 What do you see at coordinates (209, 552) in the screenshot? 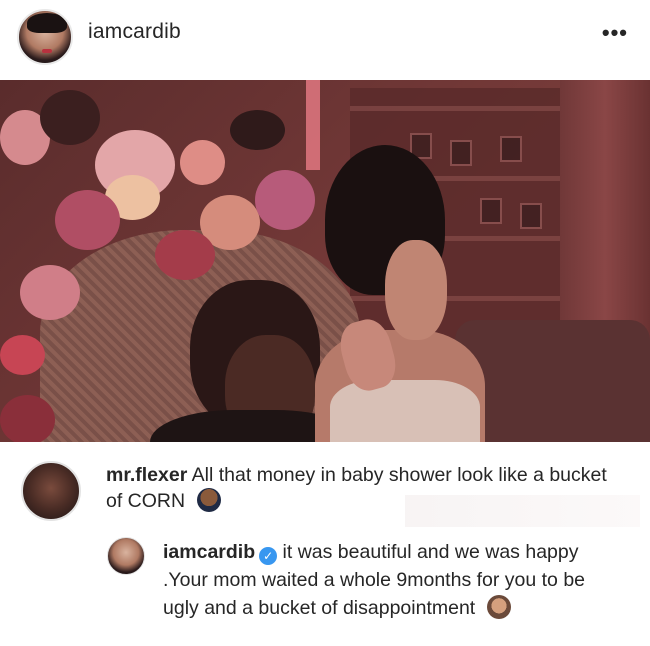
I see `comment-username: iamcardib` at bounding box center [209, 552].